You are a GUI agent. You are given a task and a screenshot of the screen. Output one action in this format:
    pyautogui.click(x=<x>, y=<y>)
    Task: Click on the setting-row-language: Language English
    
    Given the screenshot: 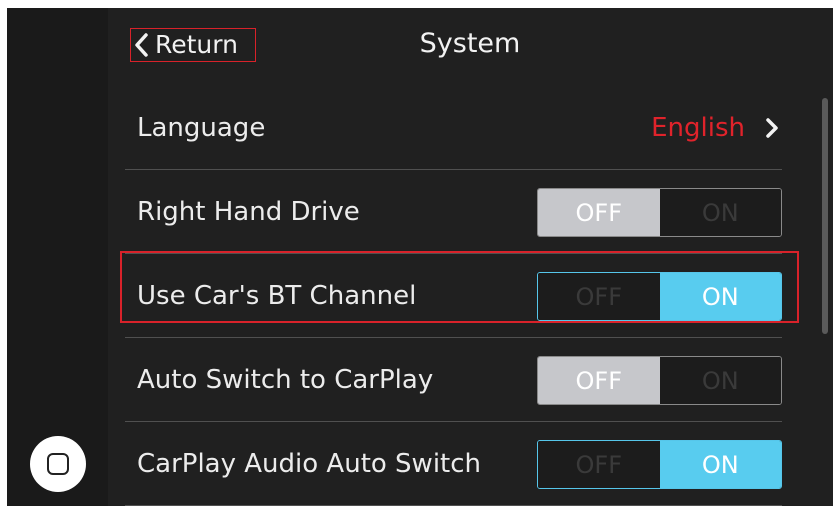 What is the action you would take?
    pyautogui.click(x=453, y=128)
    